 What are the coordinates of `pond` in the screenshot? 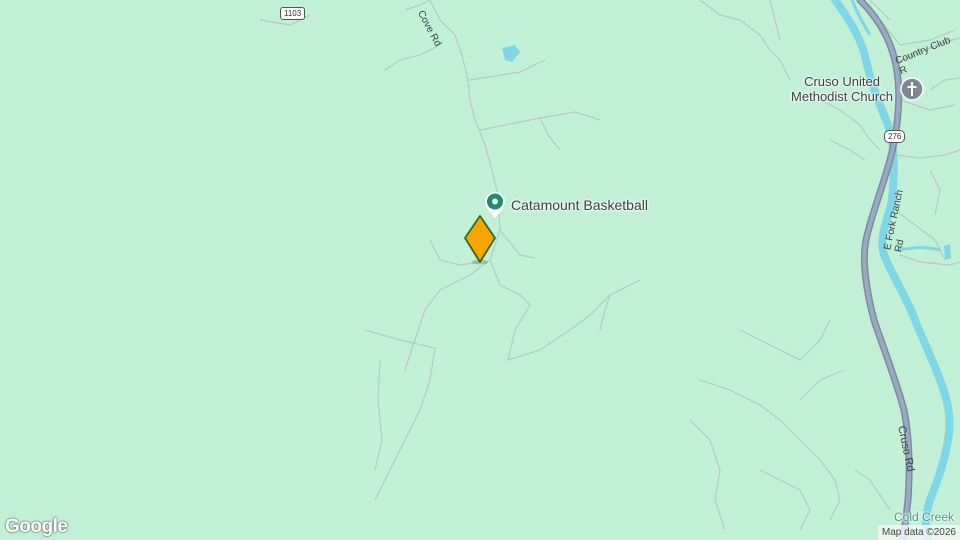 It's located at (511, 53).